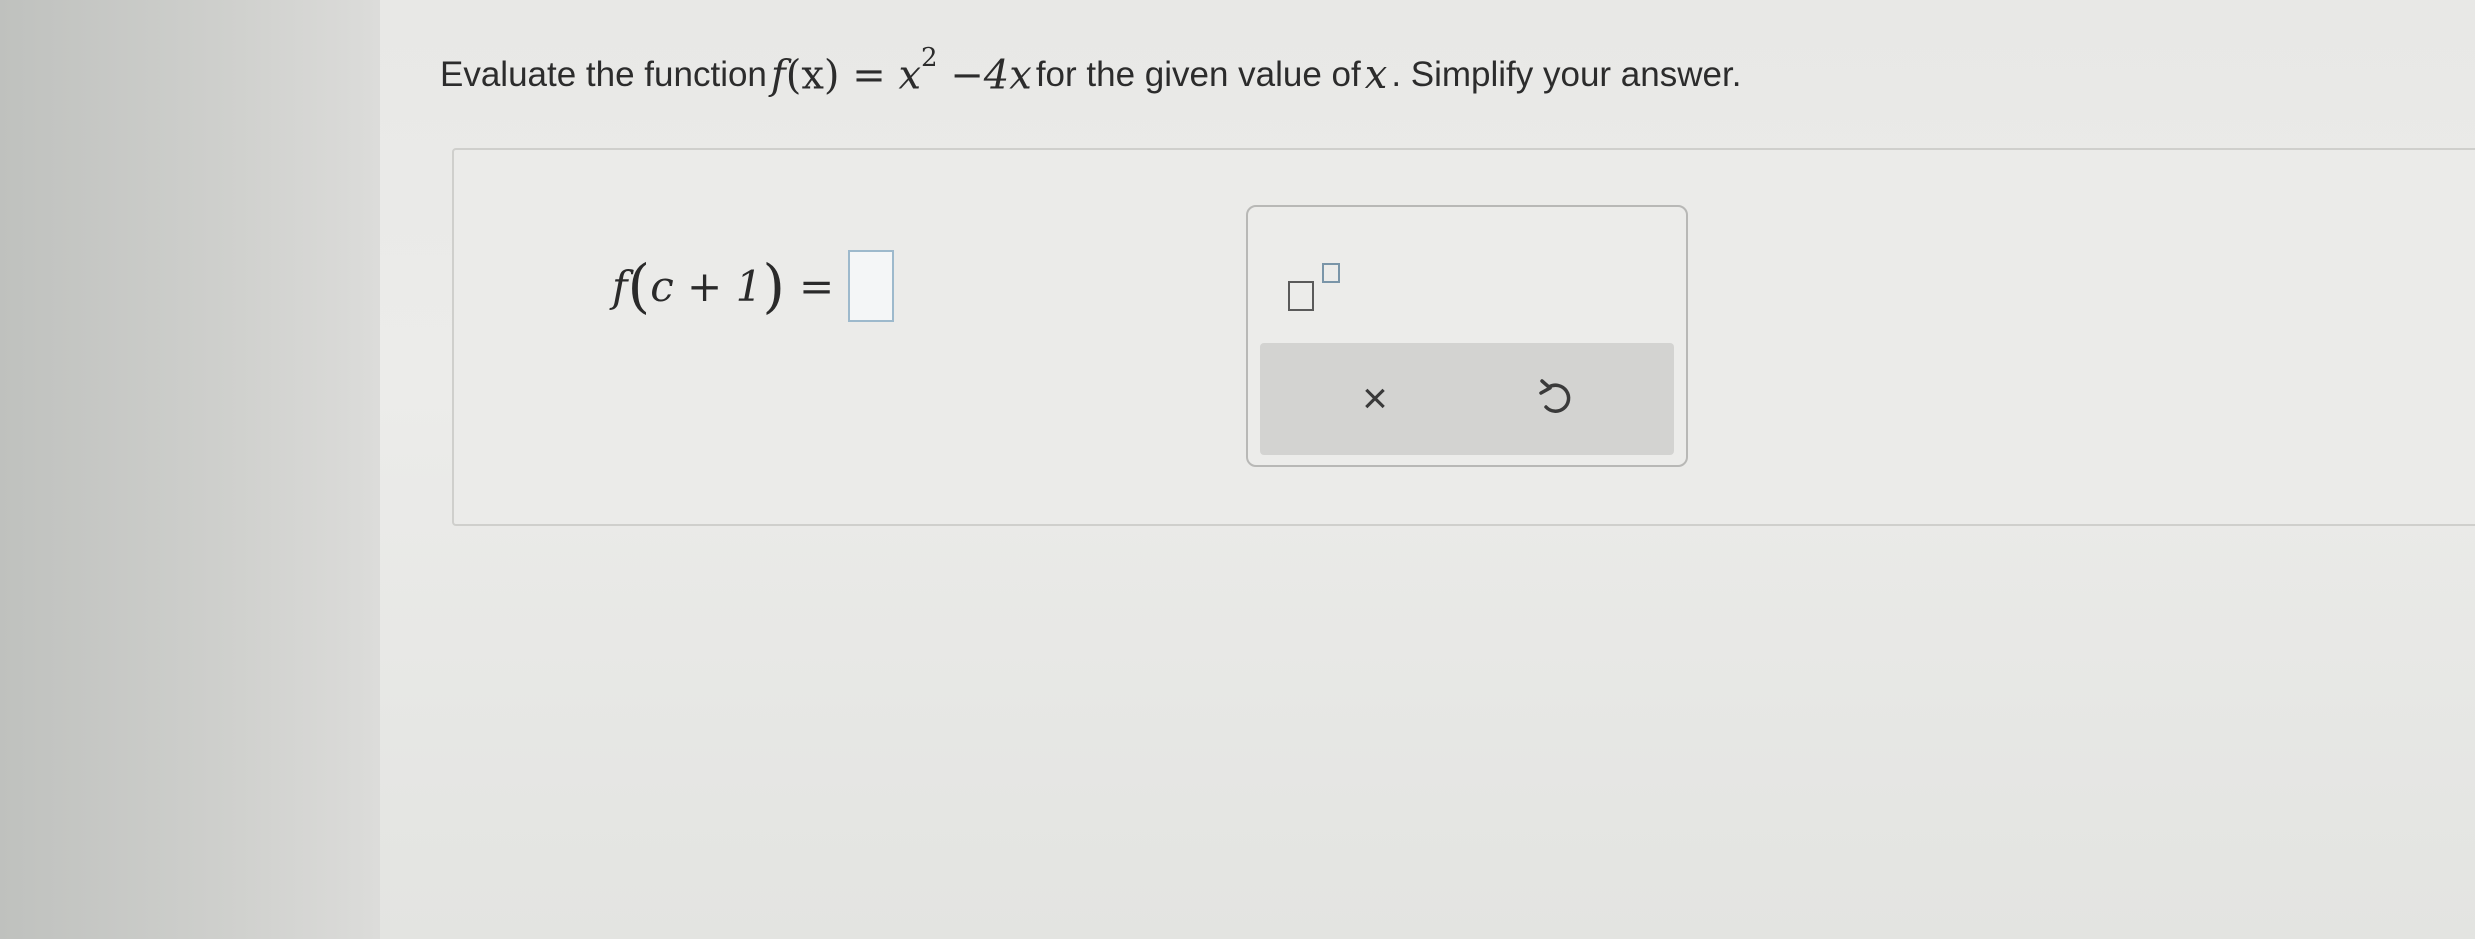 Image resolution: width=2475 pixels, height=939 pixels. What do you see at coordinates (1467, 336) in the screenshot?
I see `math-toolbox: ×` at bounding box center [1467, 336].